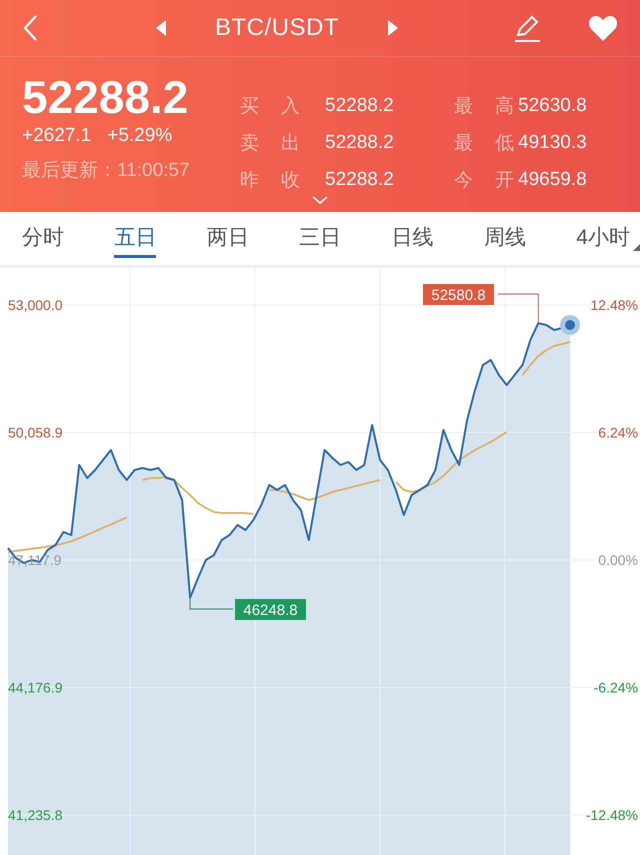  I want to click on stat-label: 卖出, so click(270, 144).